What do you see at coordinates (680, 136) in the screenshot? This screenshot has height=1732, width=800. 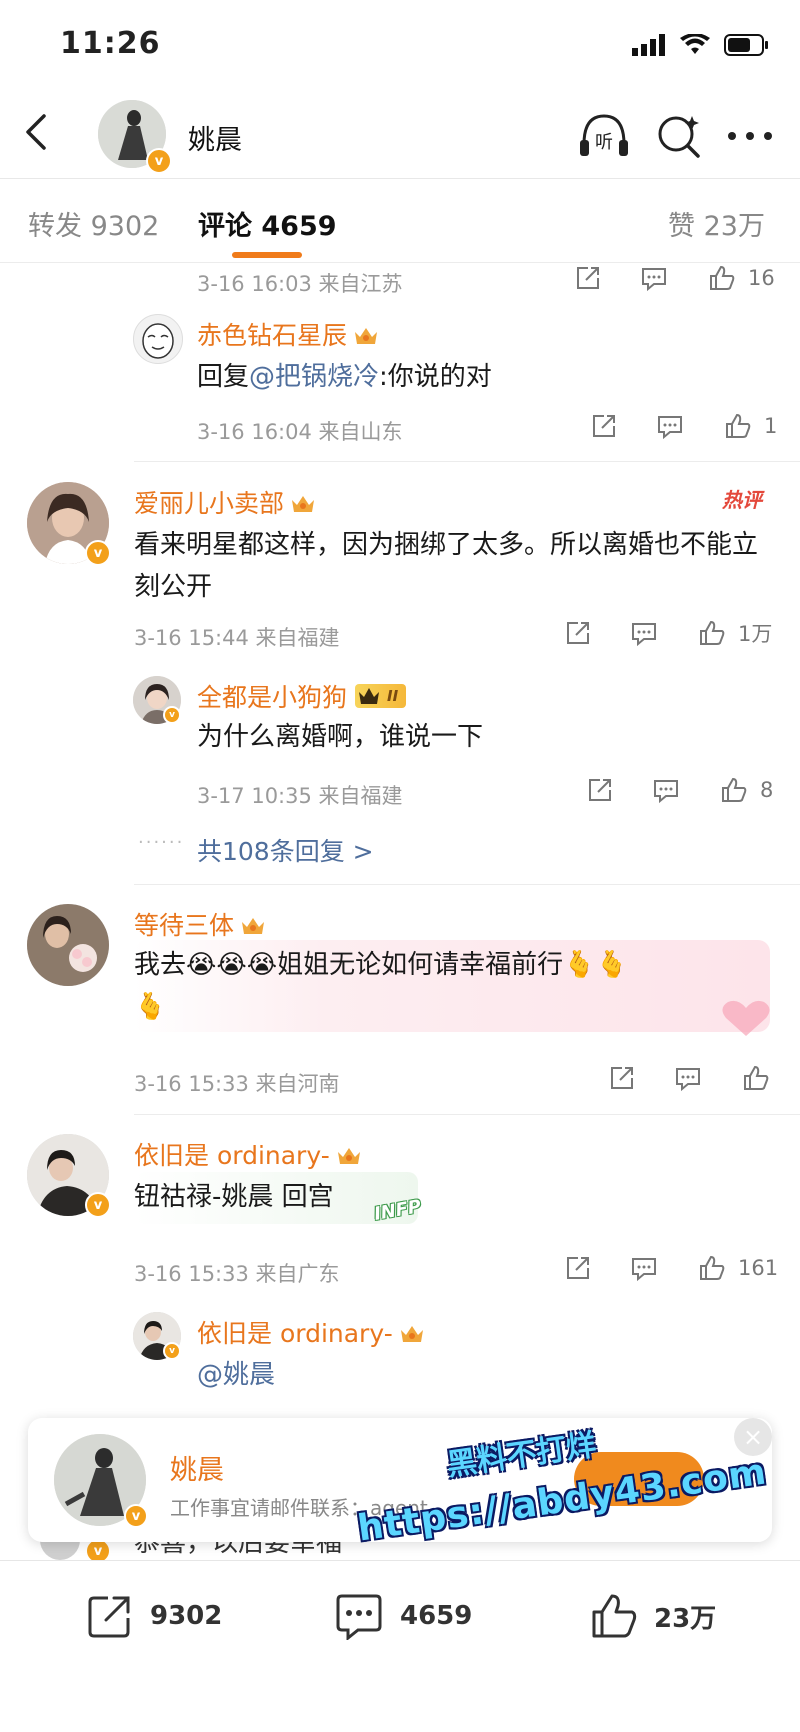 I see `search-icon` at bounding box center [680, 136].